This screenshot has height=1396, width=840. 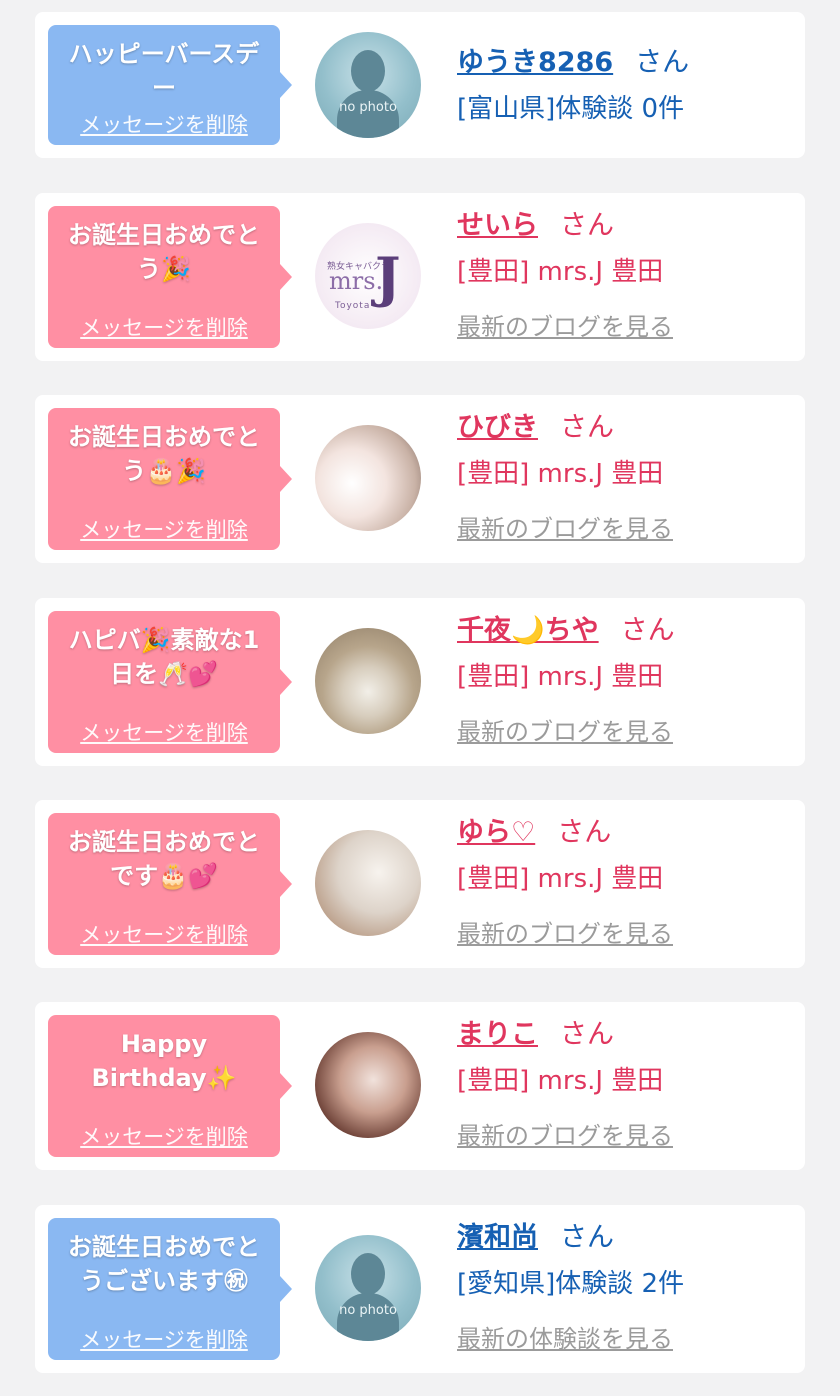 I want to click on user-name-line: 千夜🌙ちや さん, so click(x=566, y=631).